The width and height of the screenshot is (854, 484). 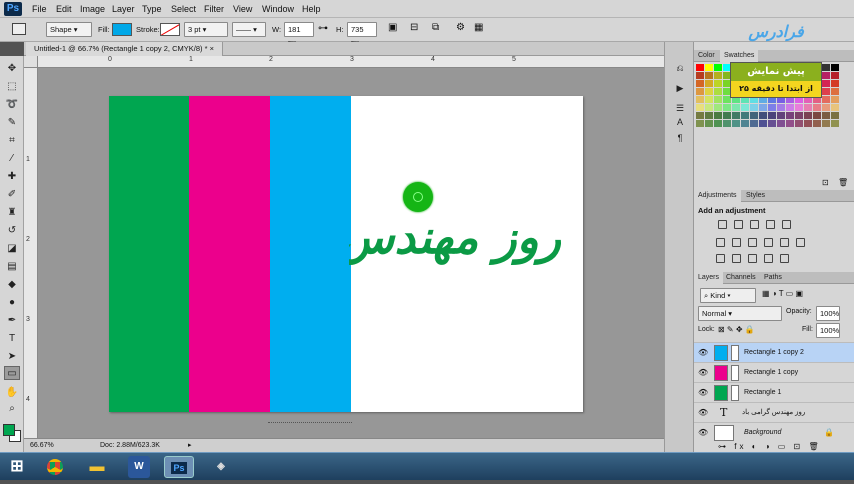 I want to click on pixel-filter-icon: ▦ ◑ T ▭ ▣, so click(x=782, y=293).